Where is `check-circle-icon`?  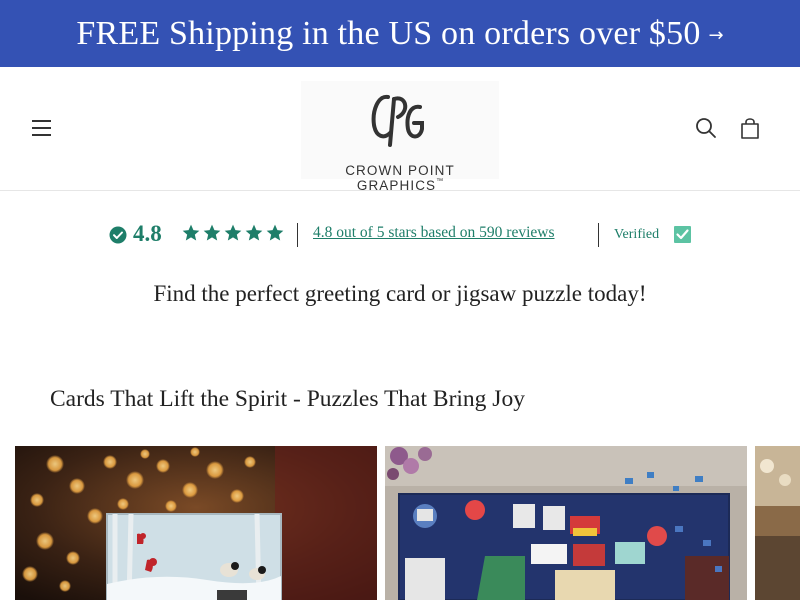
check-circle-icon is located at coordinates (118, 235).